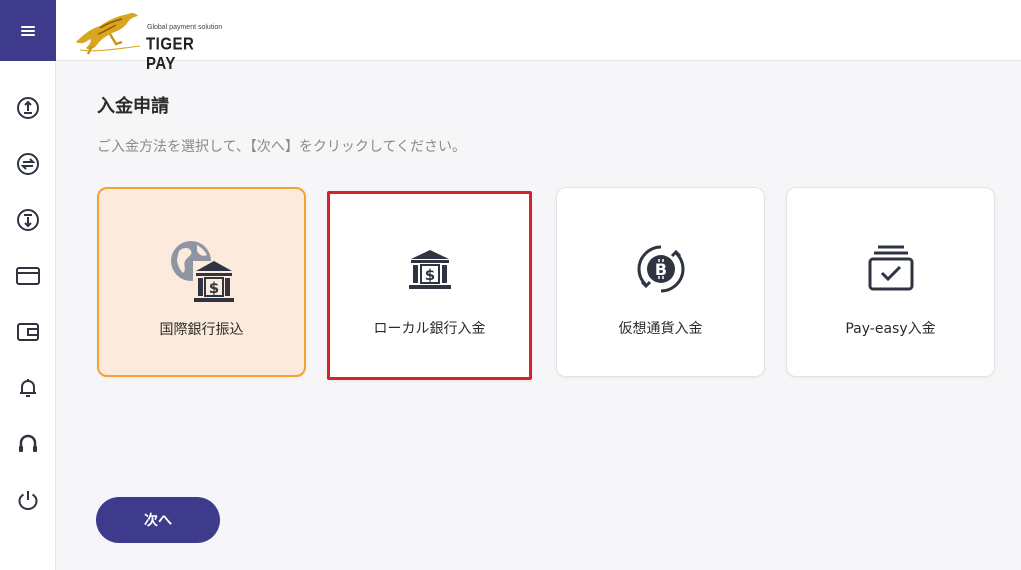 The width and height of the screenshot is (1021, 570). I want to click on top-header: Global payment solution TIGER PAY, so click(510, 37).